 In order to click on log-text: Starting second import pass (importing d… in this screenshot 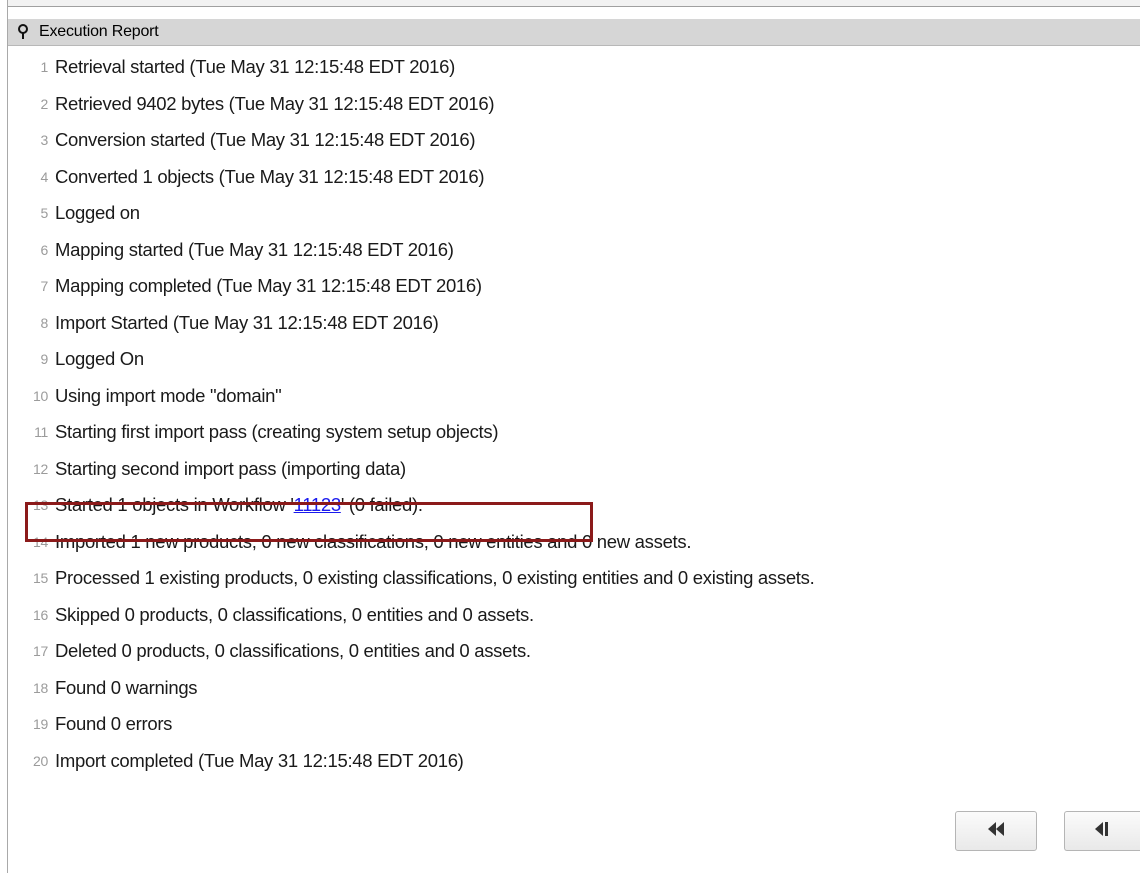, I will do `click(230, 468)`.